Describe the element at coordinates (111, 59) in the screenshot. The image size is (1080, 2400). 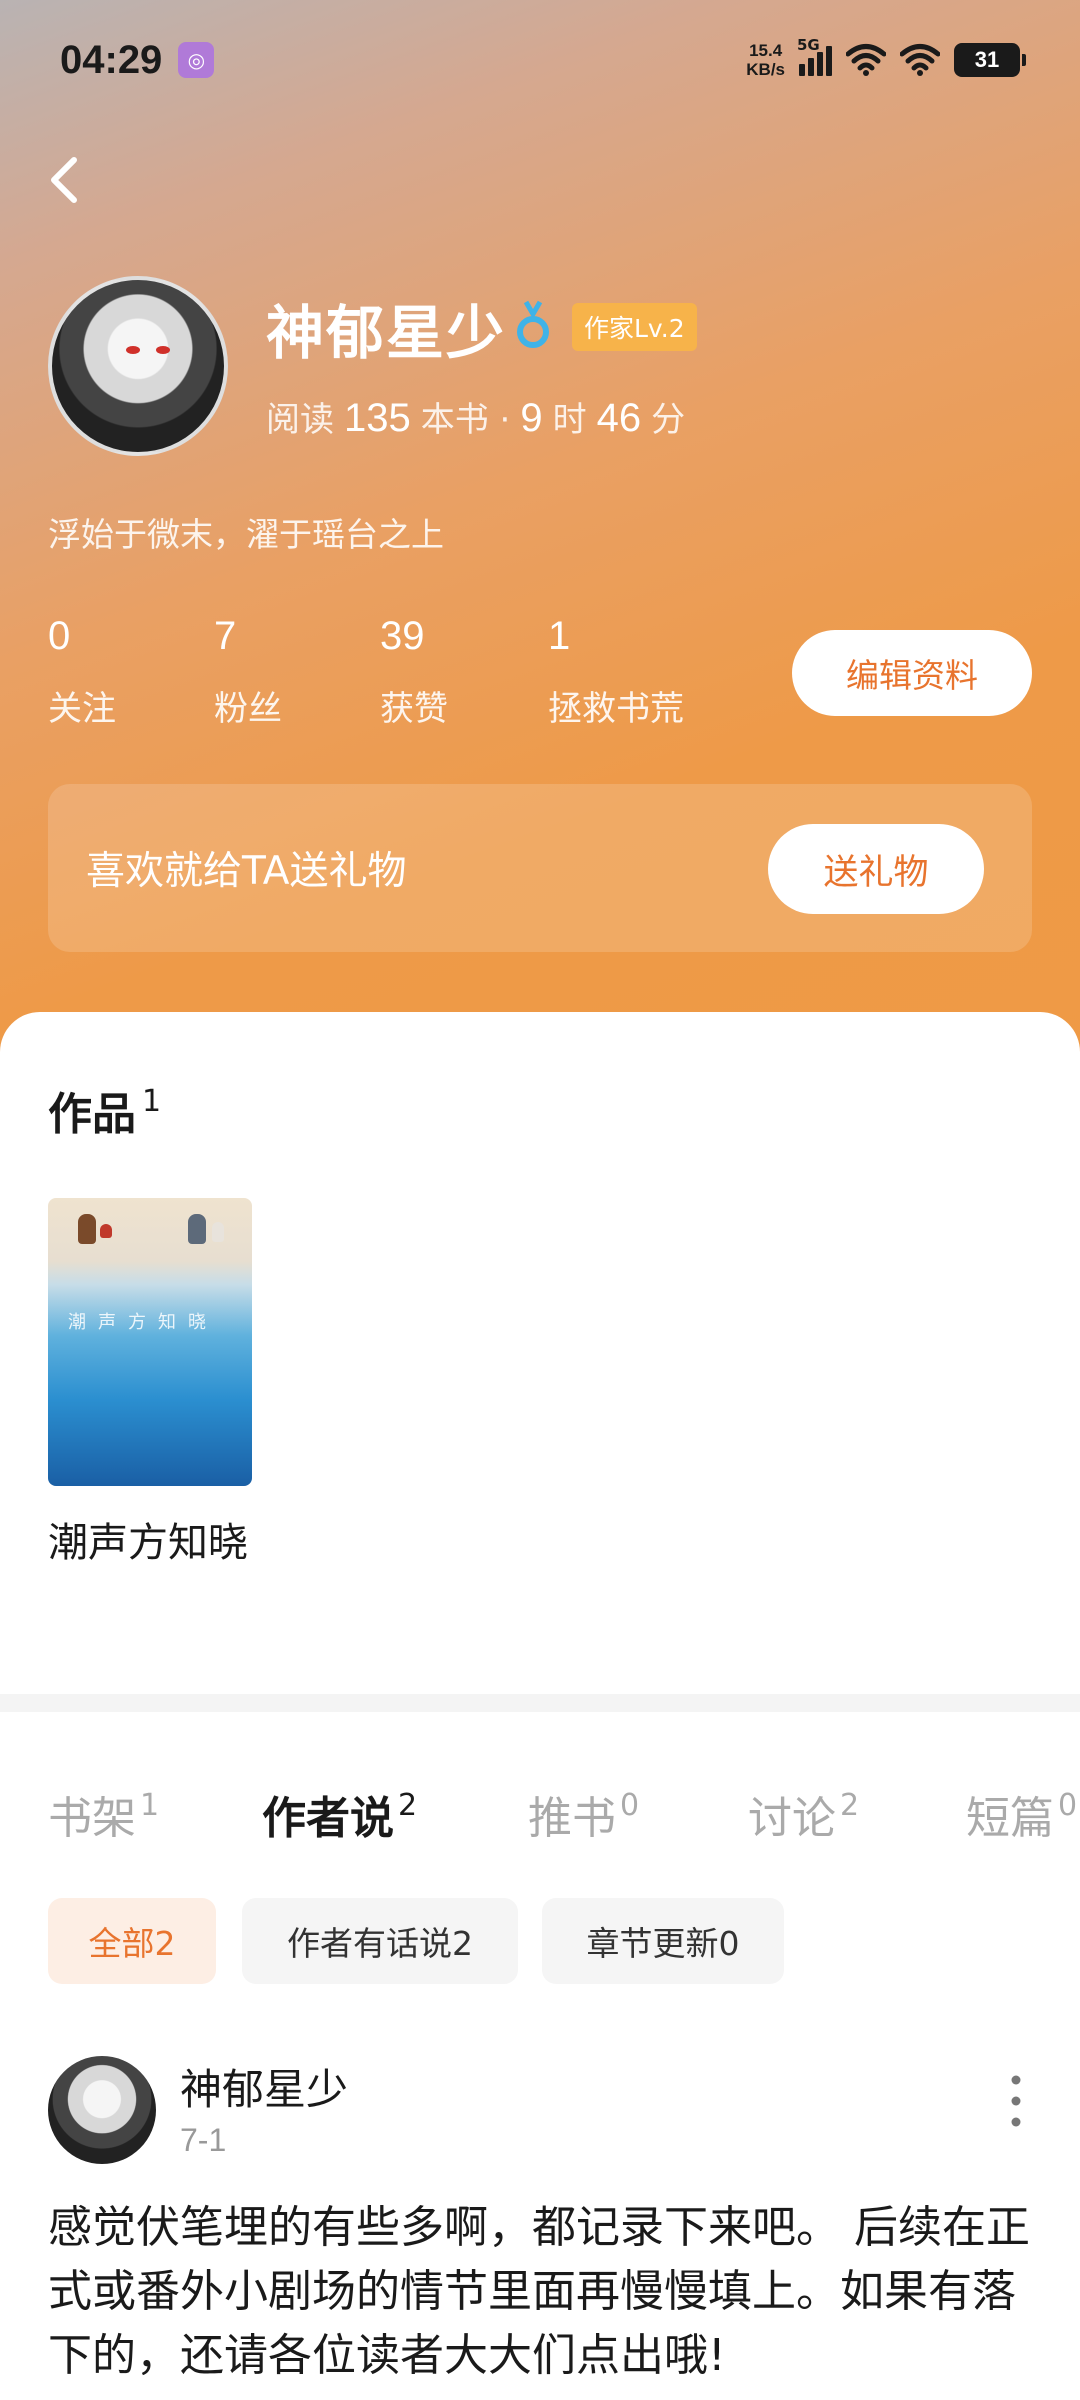
I see `status-time: 04:29` at that location.